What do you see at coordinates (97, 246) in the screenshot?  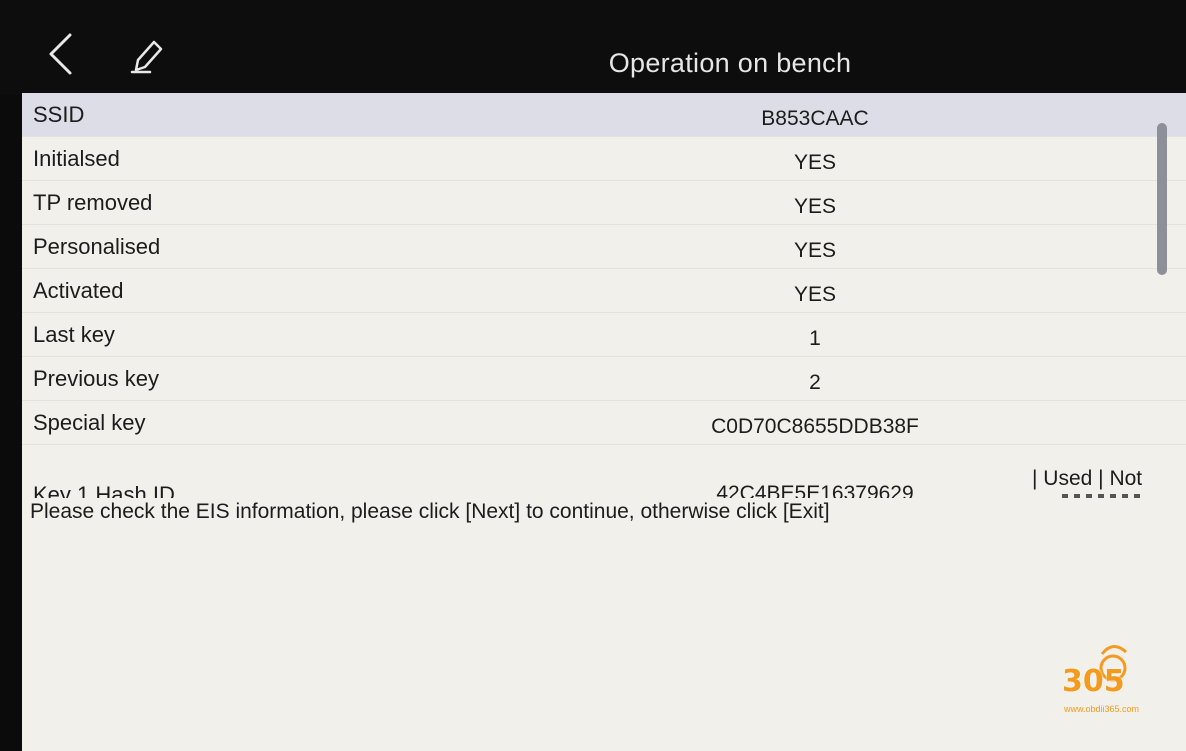 I see `row-label: Personalised` at bounding box center [97, 246].